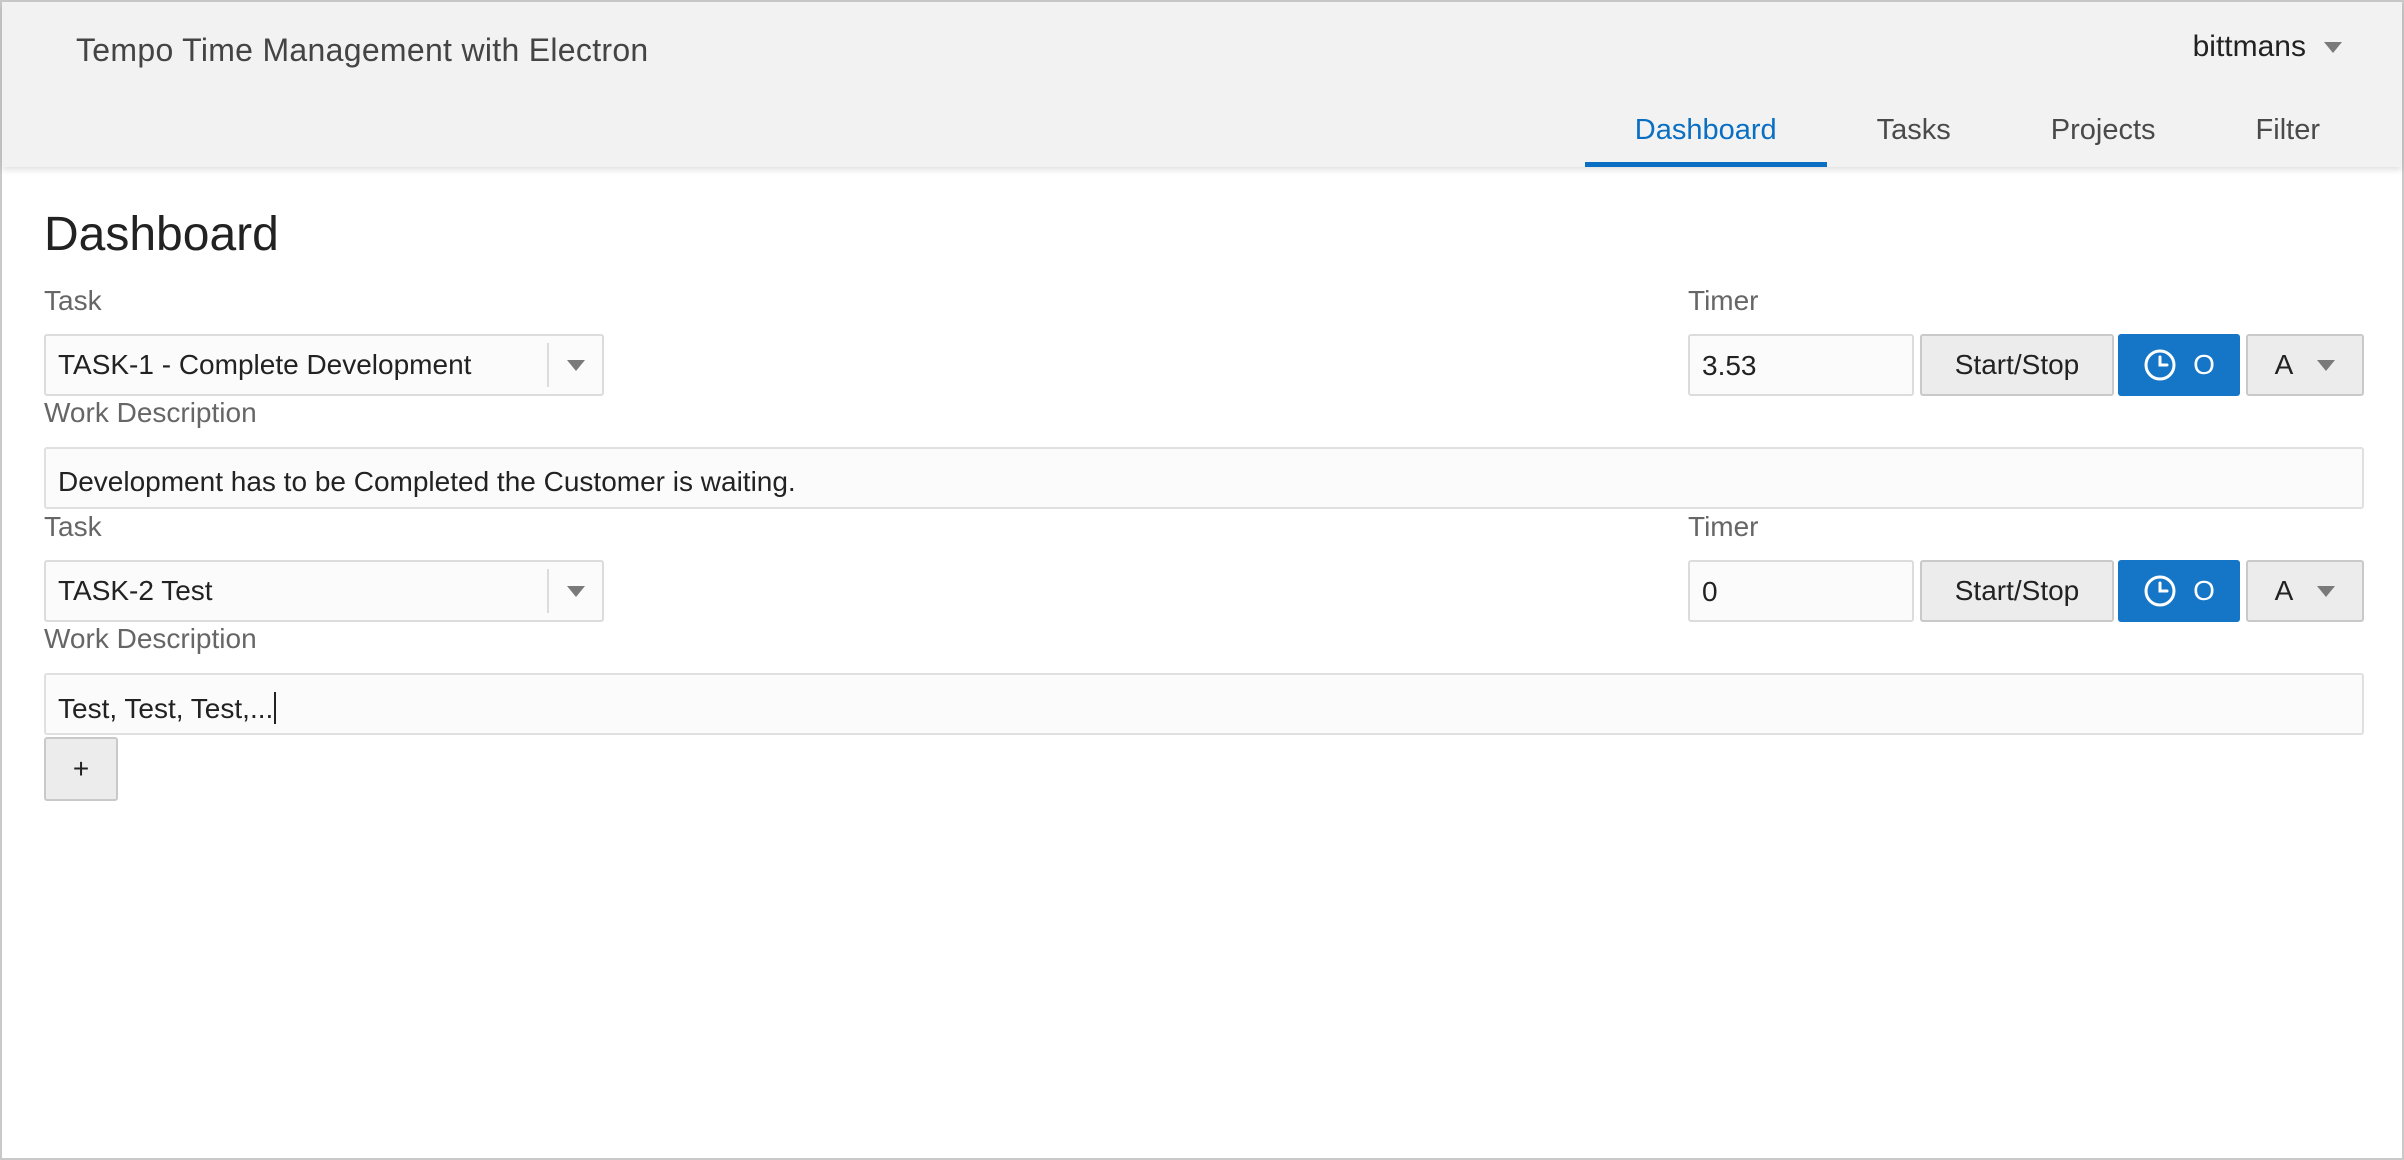 The height and width of the screenshot is (1160, 2404). Describe the element at coordinates (2249, 46) in the screenshot. I see `user-name: bittmans` at that location.